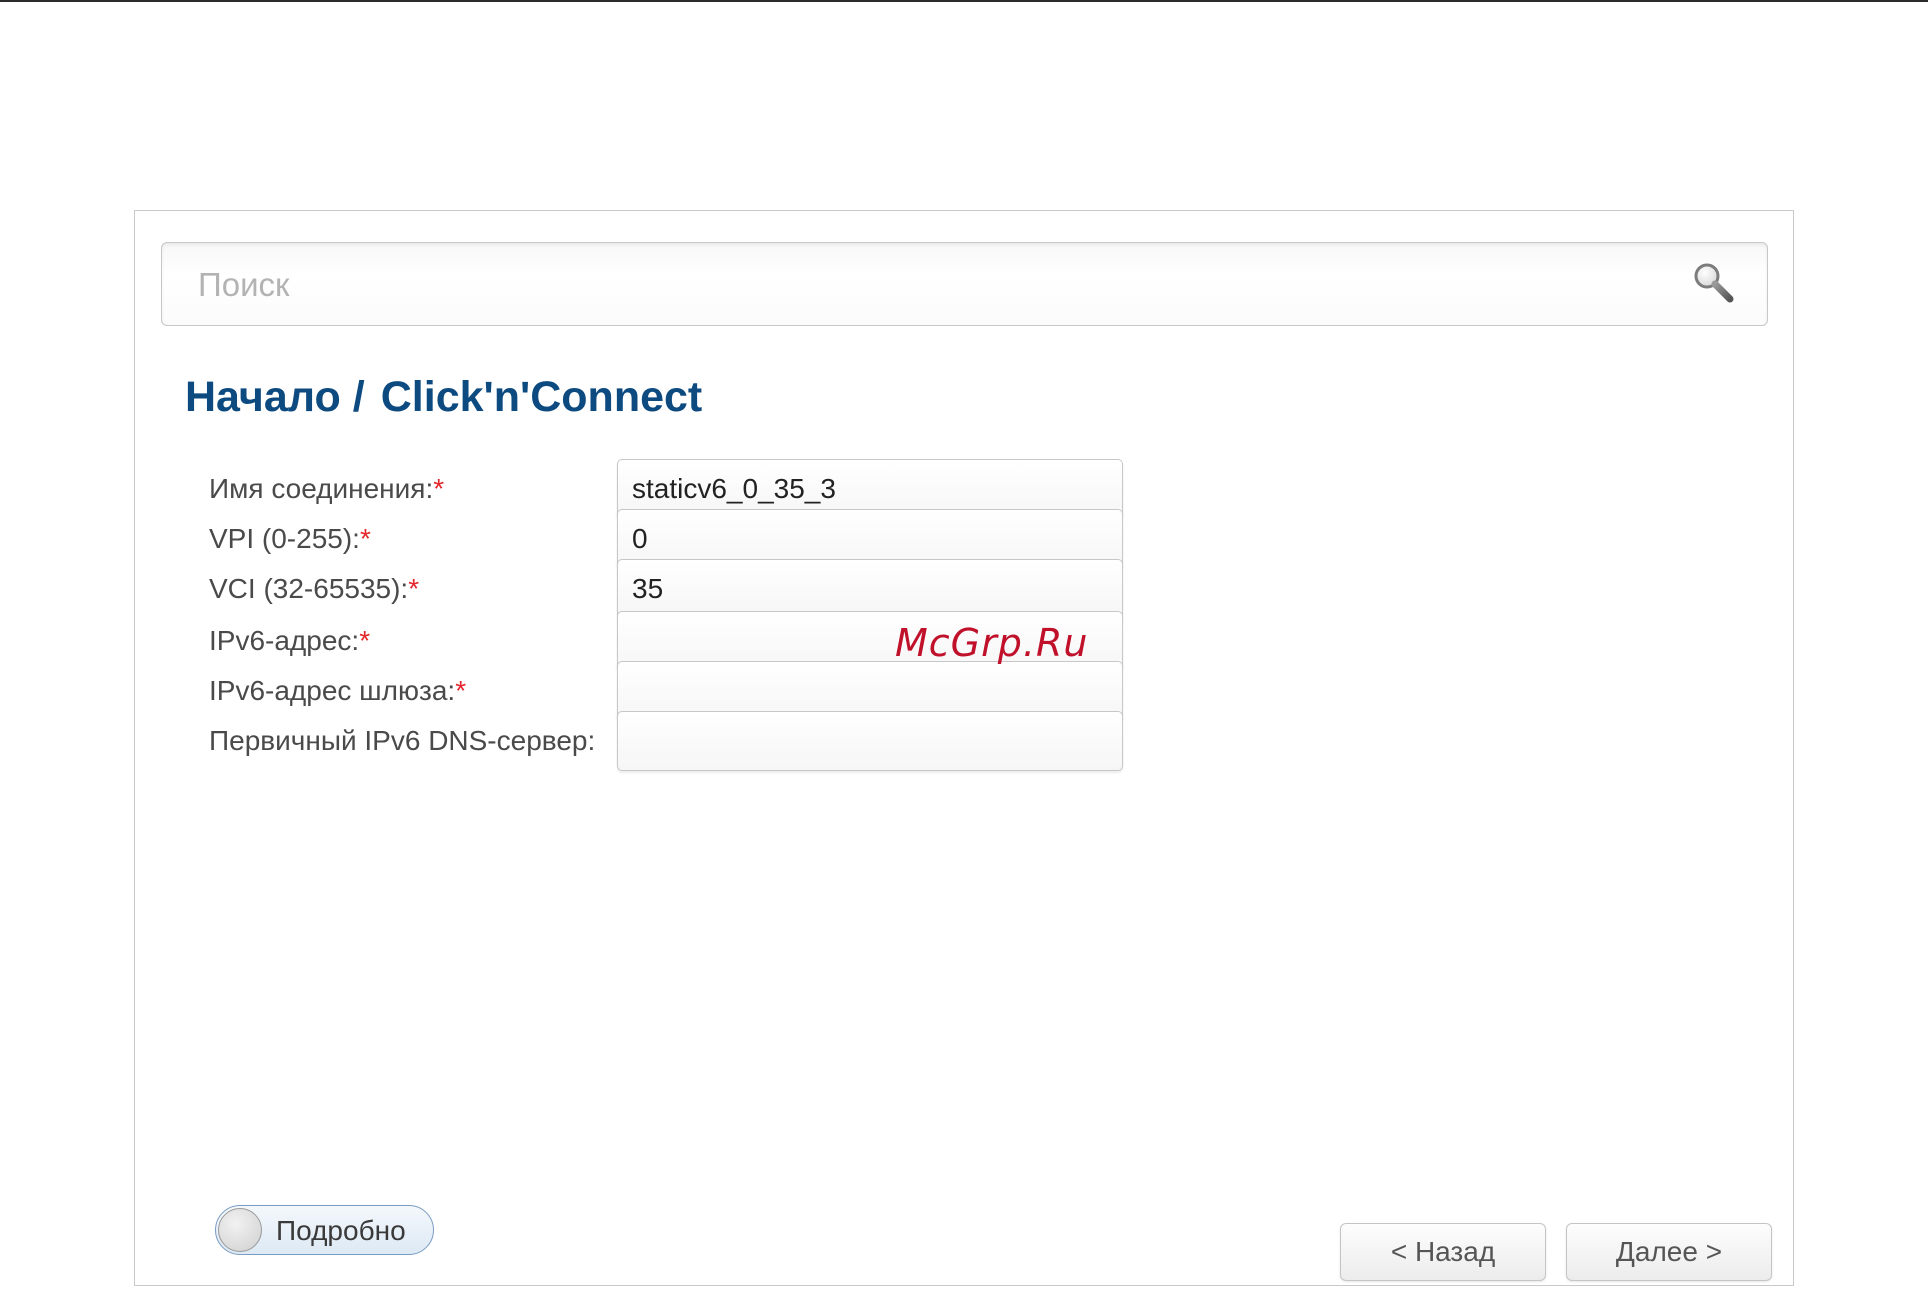 This screenshot has width=1928, height=1289. I want to click on page-title: Начало / Click'n'Connect, so click(443, 397).